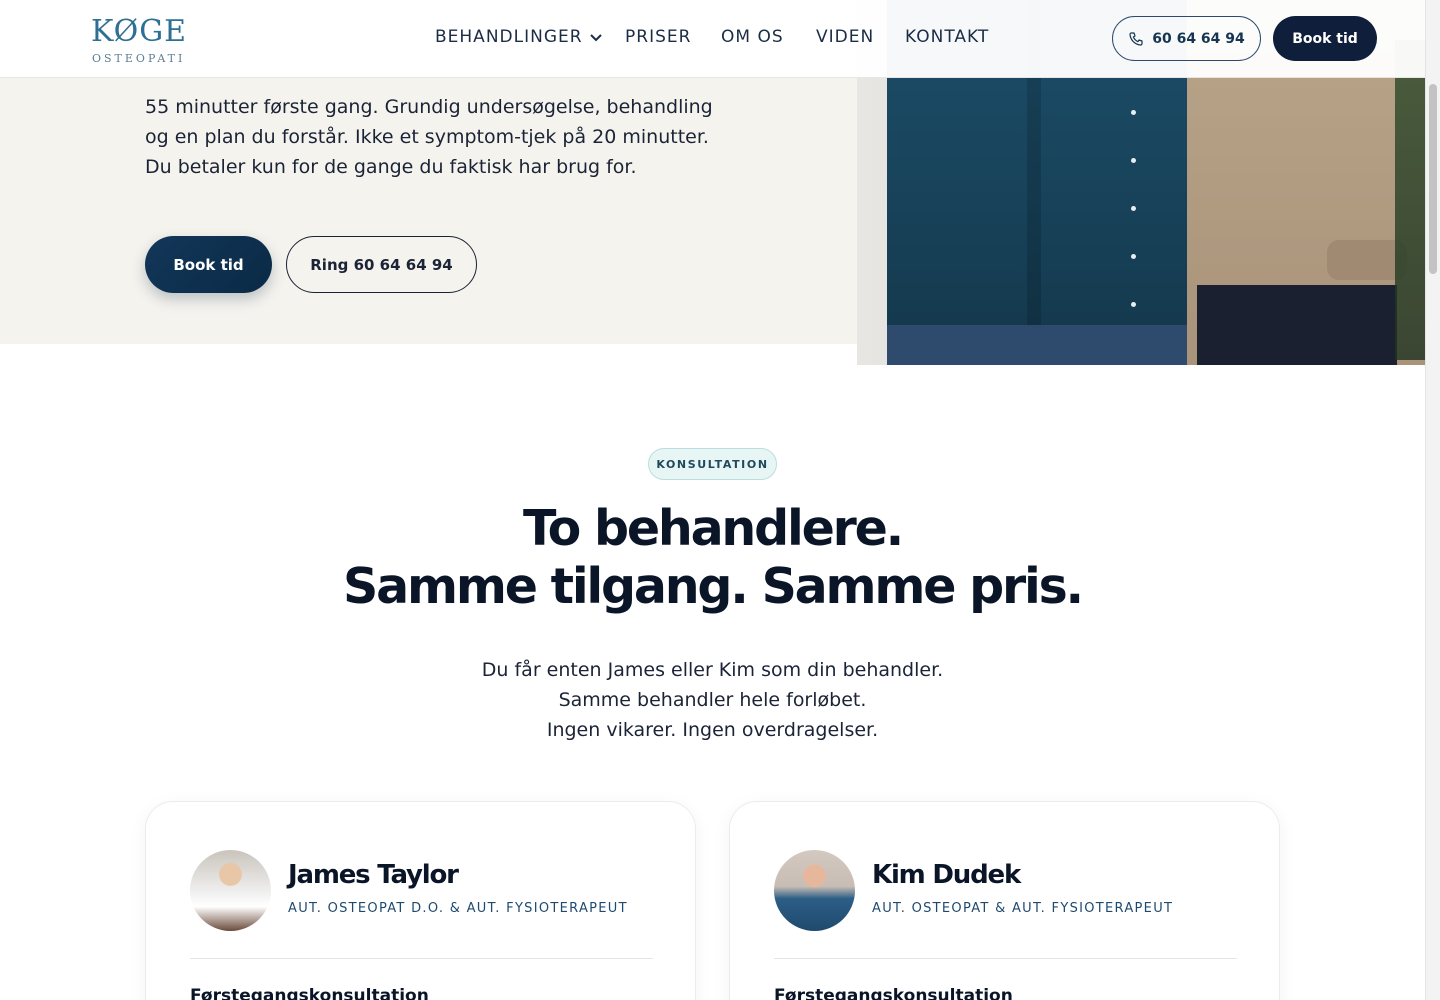 The height and width of the screenshot is (1000, 1440). Describe the element at coordinates (208, 264) in the screenshot. I see `book-button-hero: Book tid` at that location.